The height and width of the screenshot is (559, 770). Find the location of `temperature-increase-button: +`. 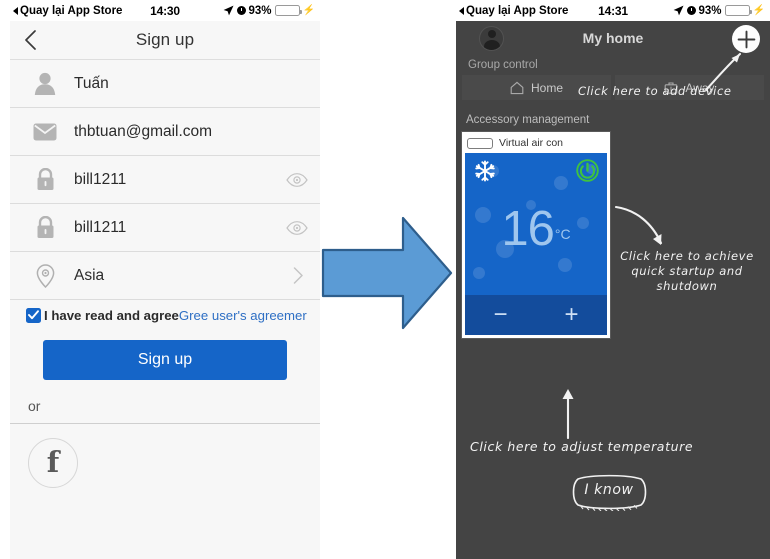

temperature-increase-button: + is located at coordinates (571, 315).